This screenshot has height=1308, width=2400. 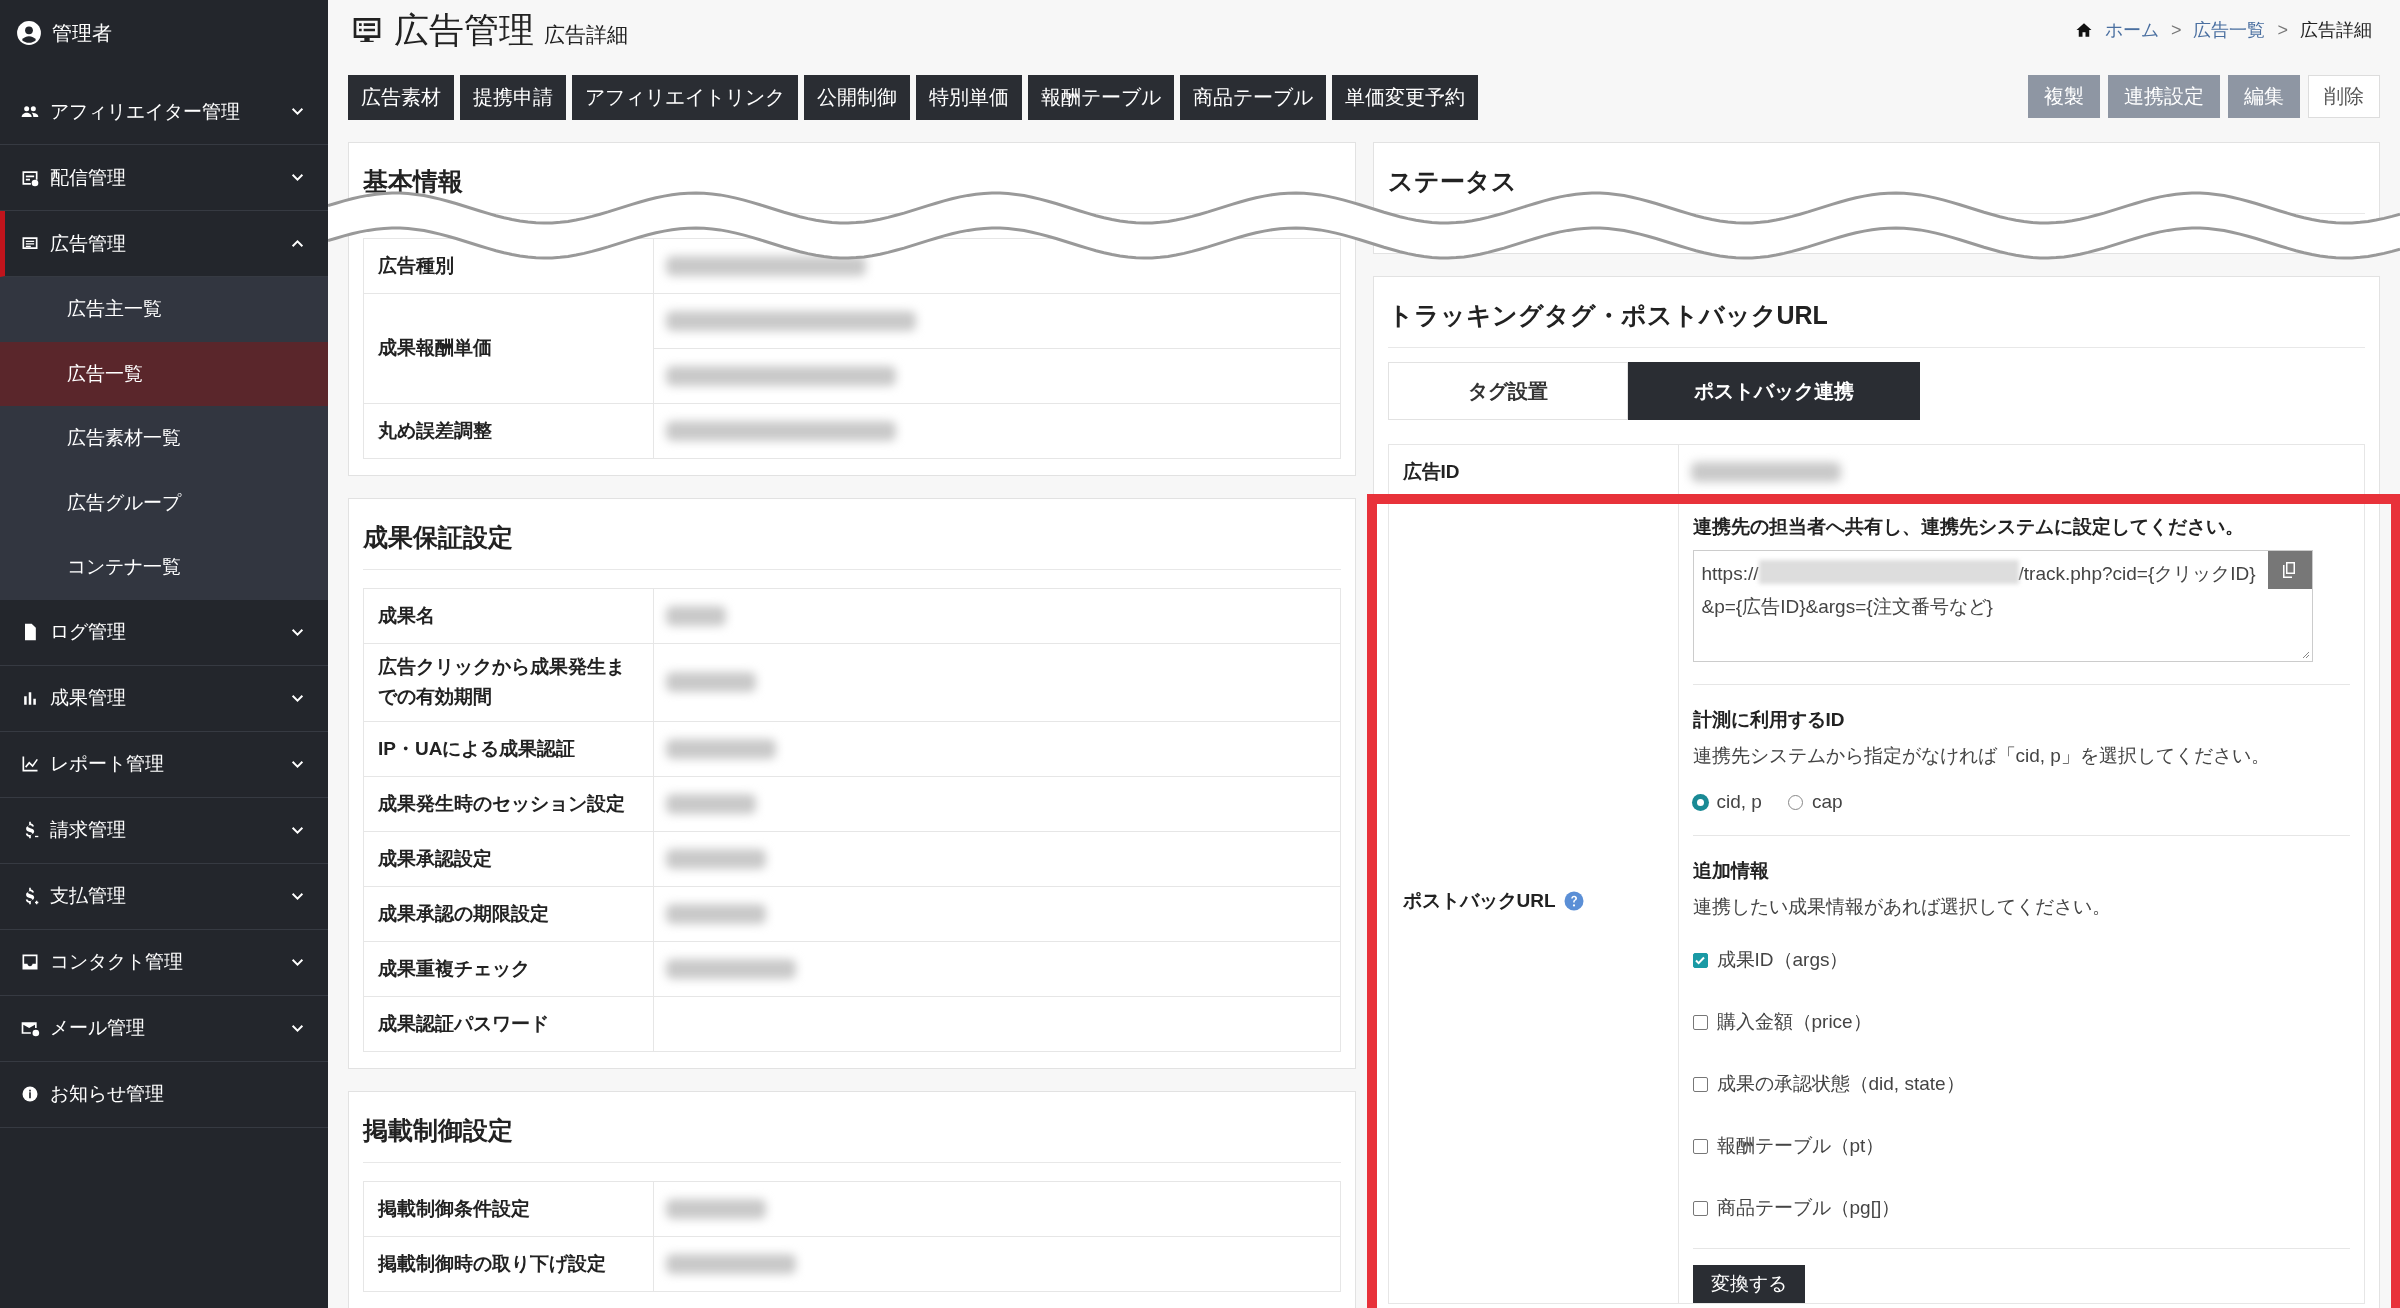 I want to click on action-button: 削除, so click(x=2344, y=96).